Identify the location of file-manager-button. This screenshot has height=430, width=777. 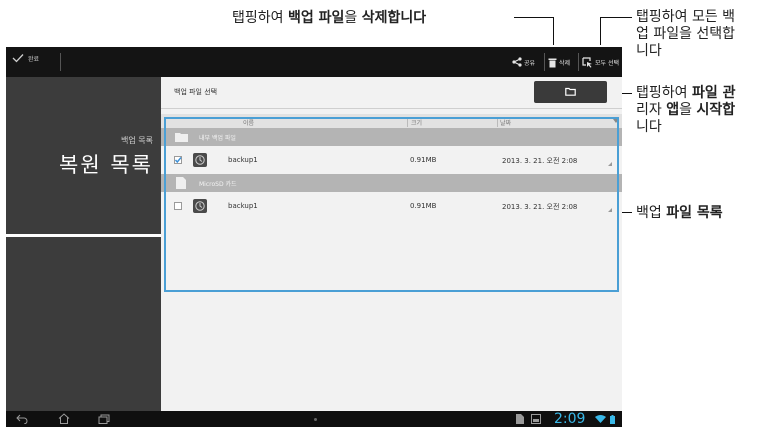
(570, 92).